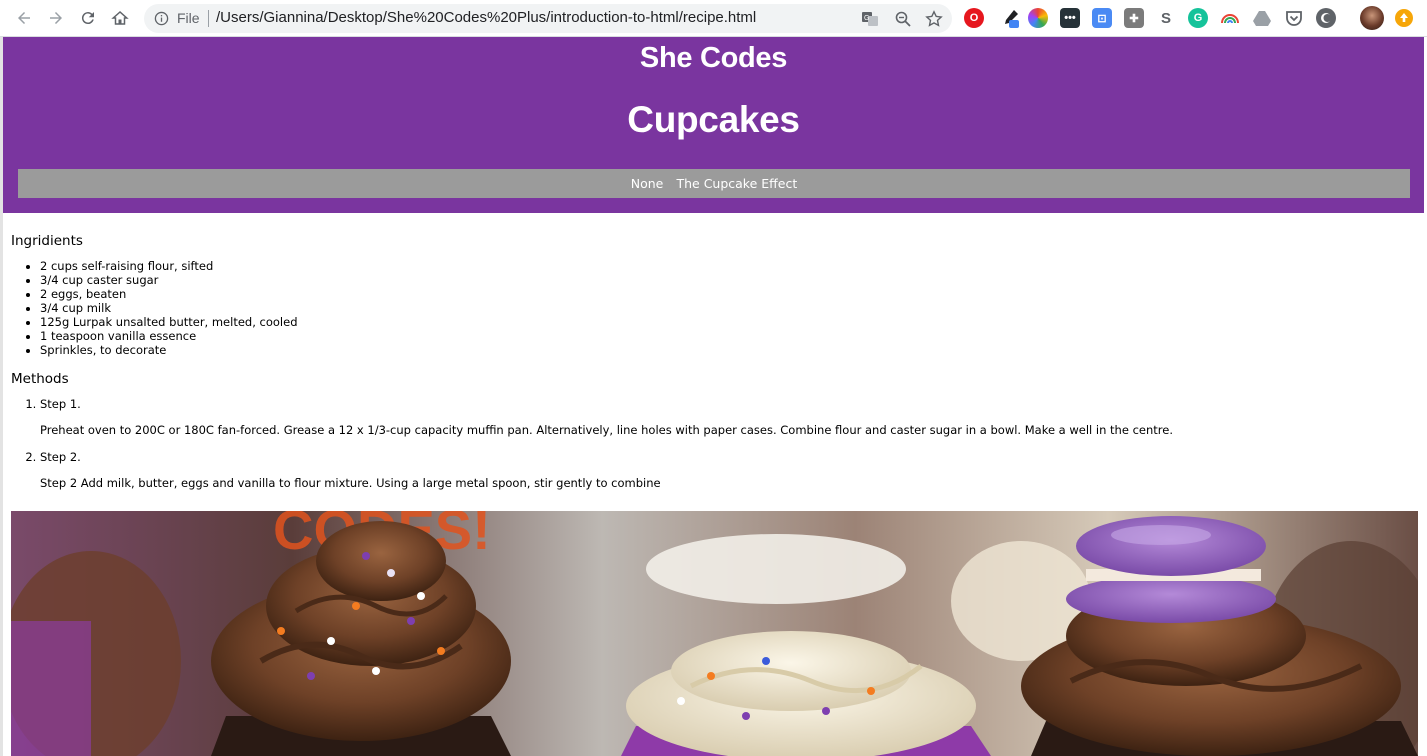 This screenshot has width=1427, height=756. I want to click on ingredient-item: 3/4 cup milk, so click(725, 308).